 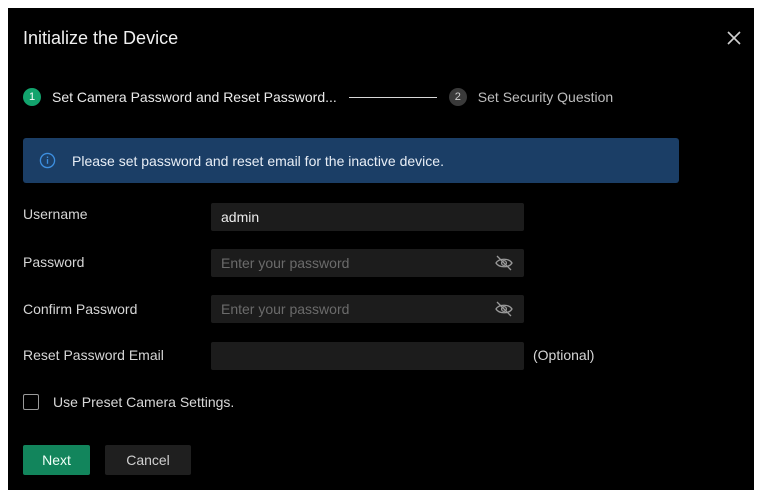 I want to click on preset-settings-row: Use Preset Camera Settings., so click(x=128, y=402).